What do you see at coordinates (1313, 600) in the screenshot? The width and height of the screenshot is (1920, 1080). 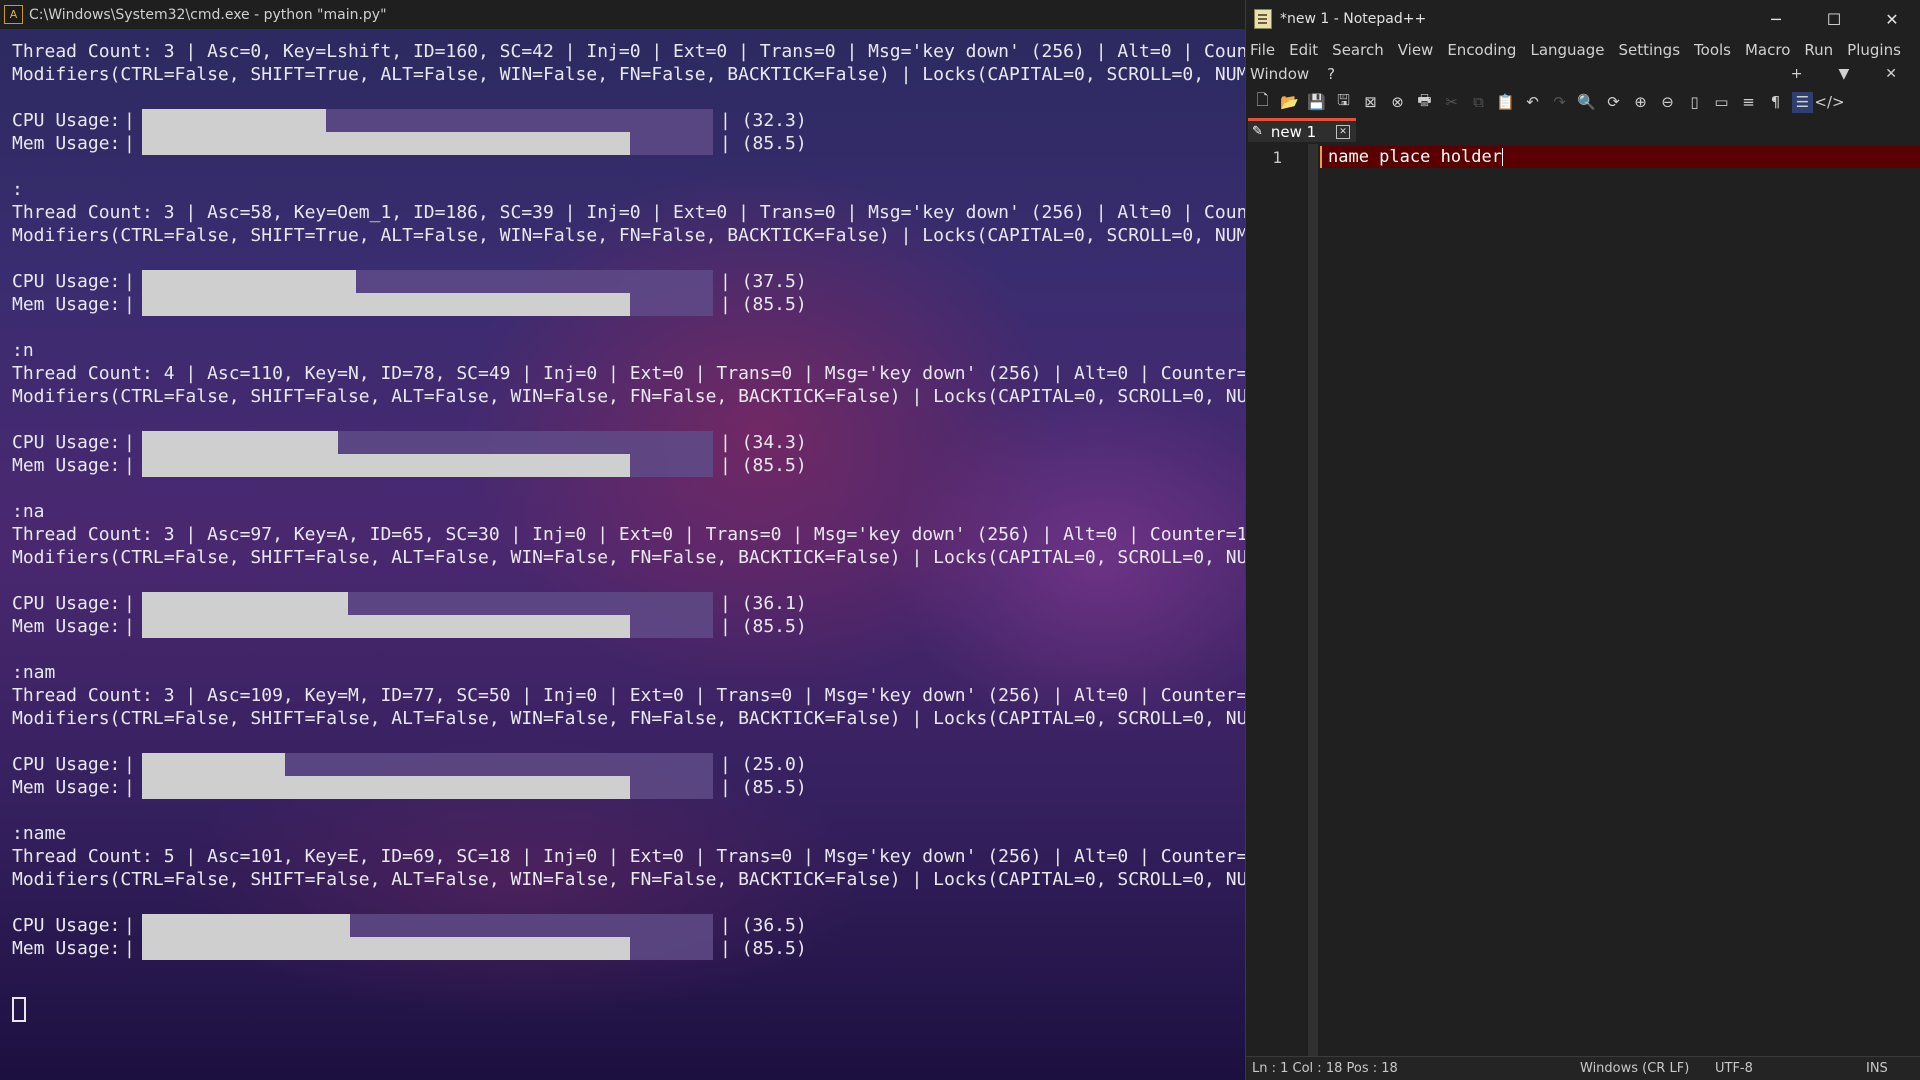 I see `fold-margin` at bounding box center [1313, 600].